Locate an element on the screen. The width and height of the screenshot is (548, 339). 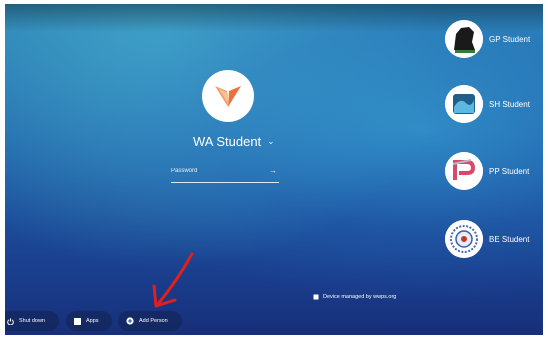
password-field: → is located at coordinates (225, 173).